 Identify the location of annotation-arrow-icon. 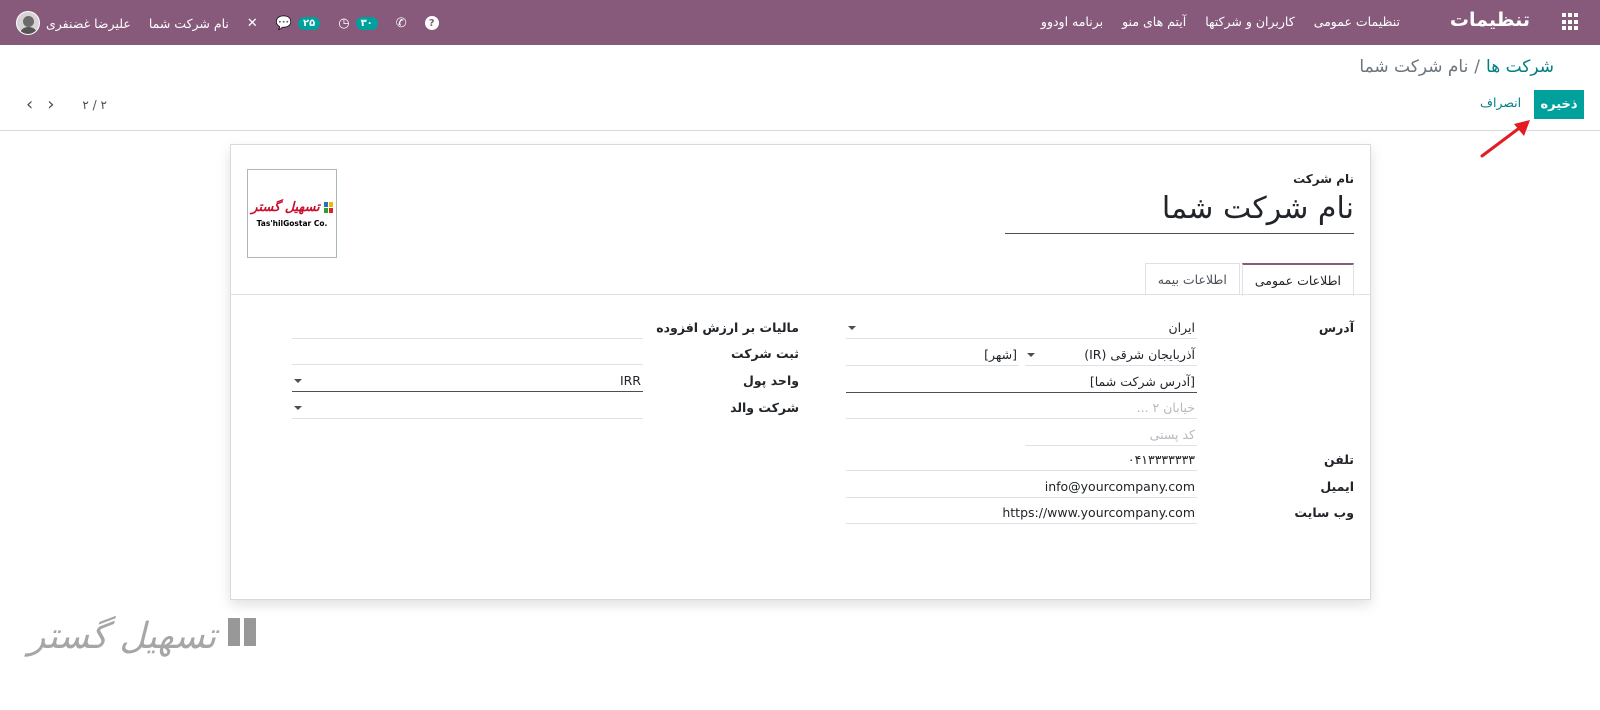
(1505, 139).